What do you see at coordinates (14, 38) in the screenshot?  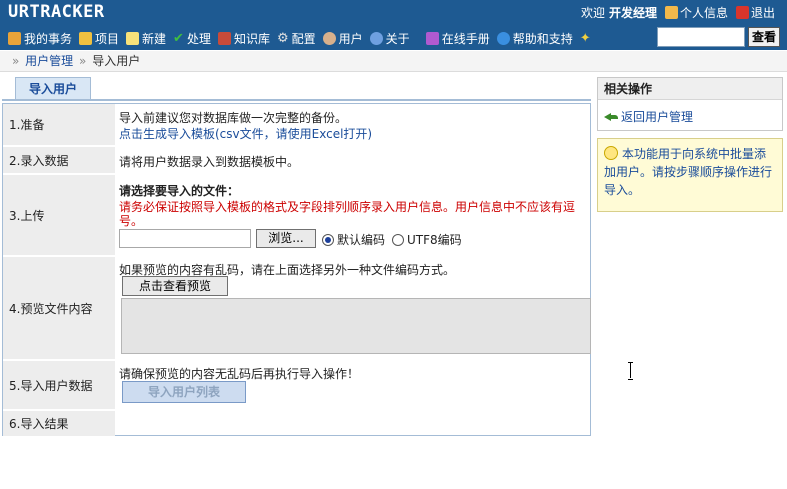 I see `home-icon` at bounding box center [14, 38].